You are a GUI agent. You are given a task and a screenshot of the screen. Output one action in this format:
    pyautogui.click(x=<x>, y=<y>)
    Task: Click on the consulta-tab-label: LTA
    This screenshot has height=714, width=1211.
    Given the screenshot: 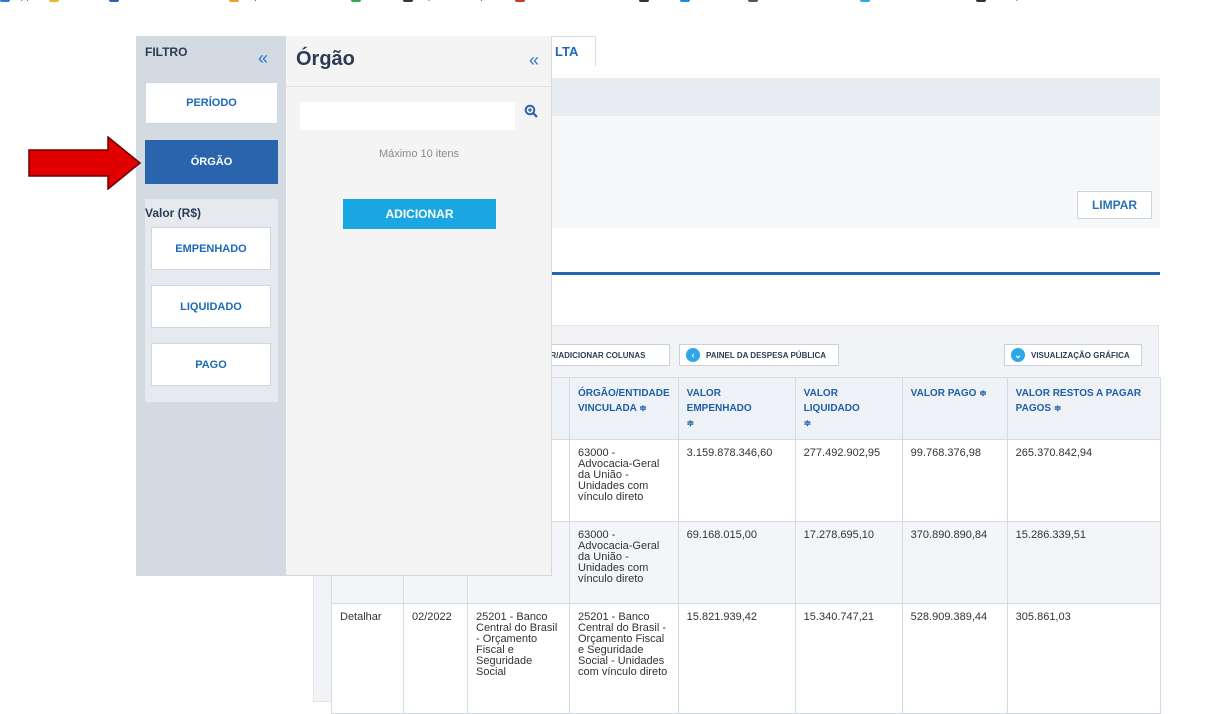 What is the action you would take?
    pyautogui.click(x=567, y=51)
    